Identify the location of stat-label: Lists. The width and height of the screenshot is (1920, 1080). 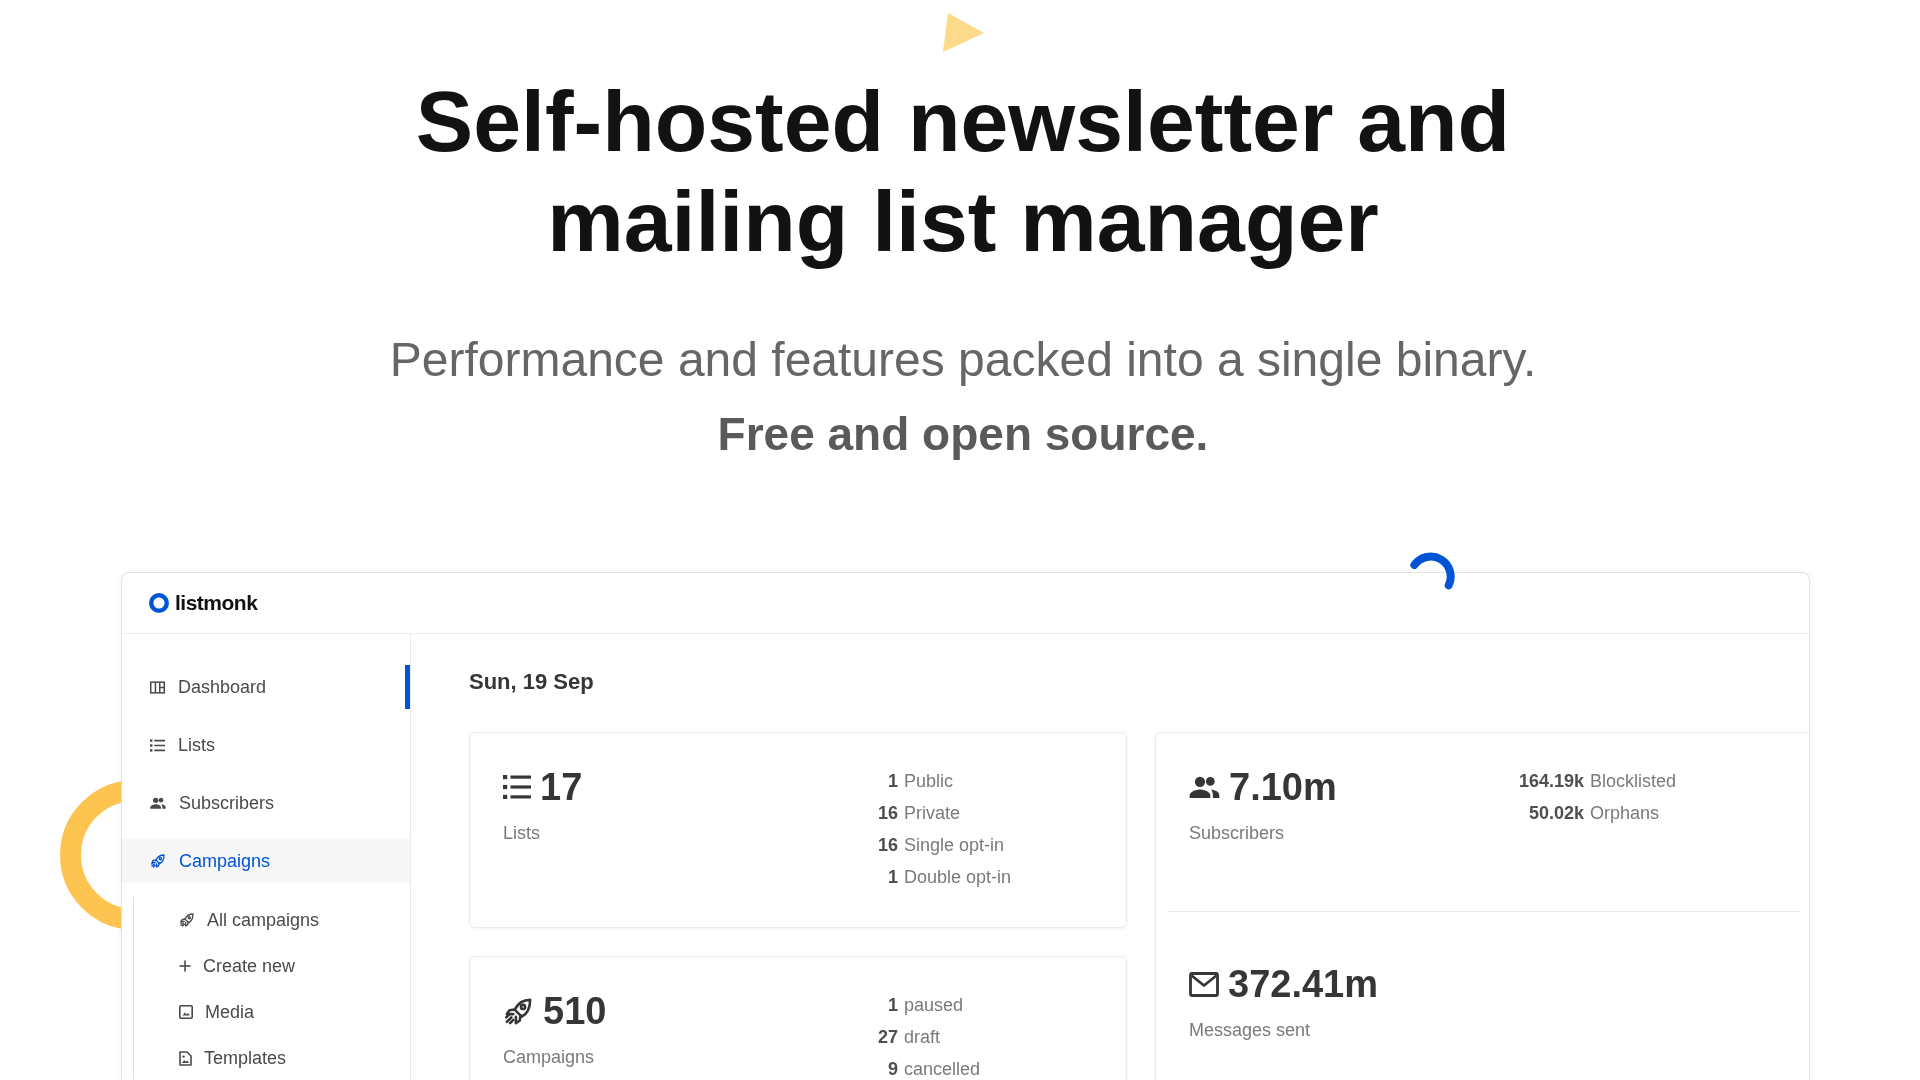
(522, 833).